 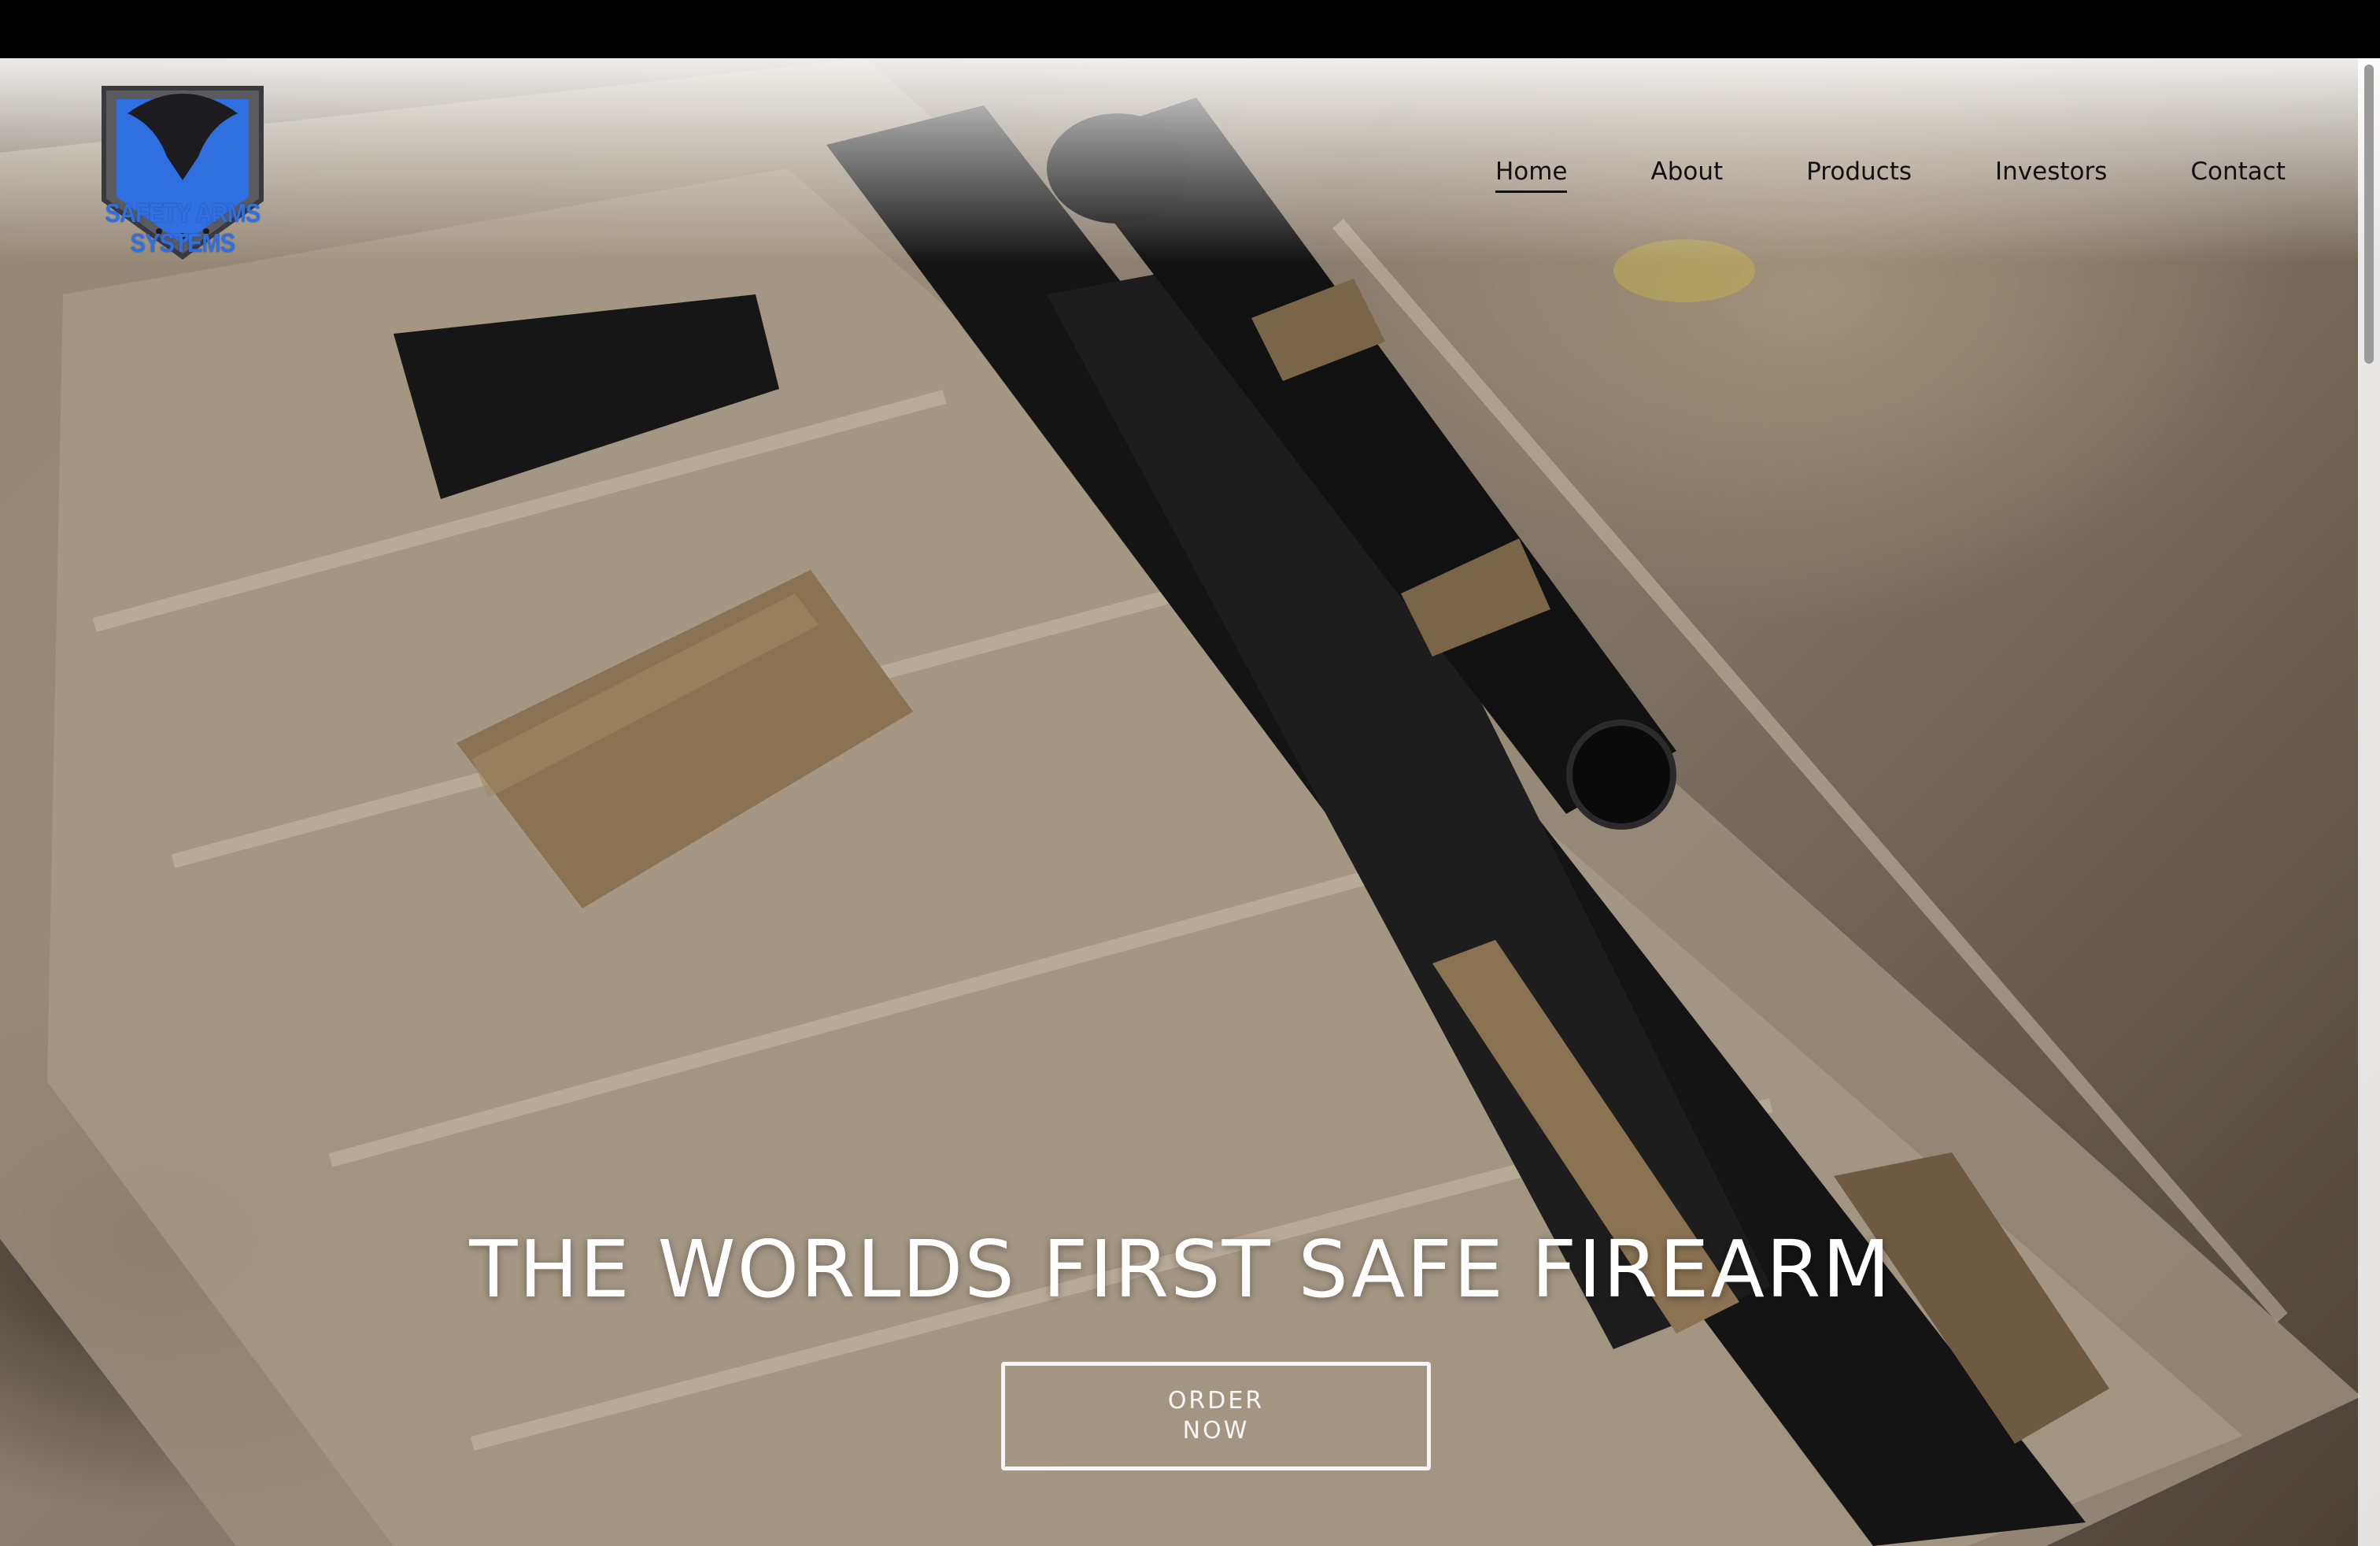 What do you see at coordinates (2051, 175) in the screenshot?
I see `nav-item-investors: Investors` at bounding box center [2051, 175].